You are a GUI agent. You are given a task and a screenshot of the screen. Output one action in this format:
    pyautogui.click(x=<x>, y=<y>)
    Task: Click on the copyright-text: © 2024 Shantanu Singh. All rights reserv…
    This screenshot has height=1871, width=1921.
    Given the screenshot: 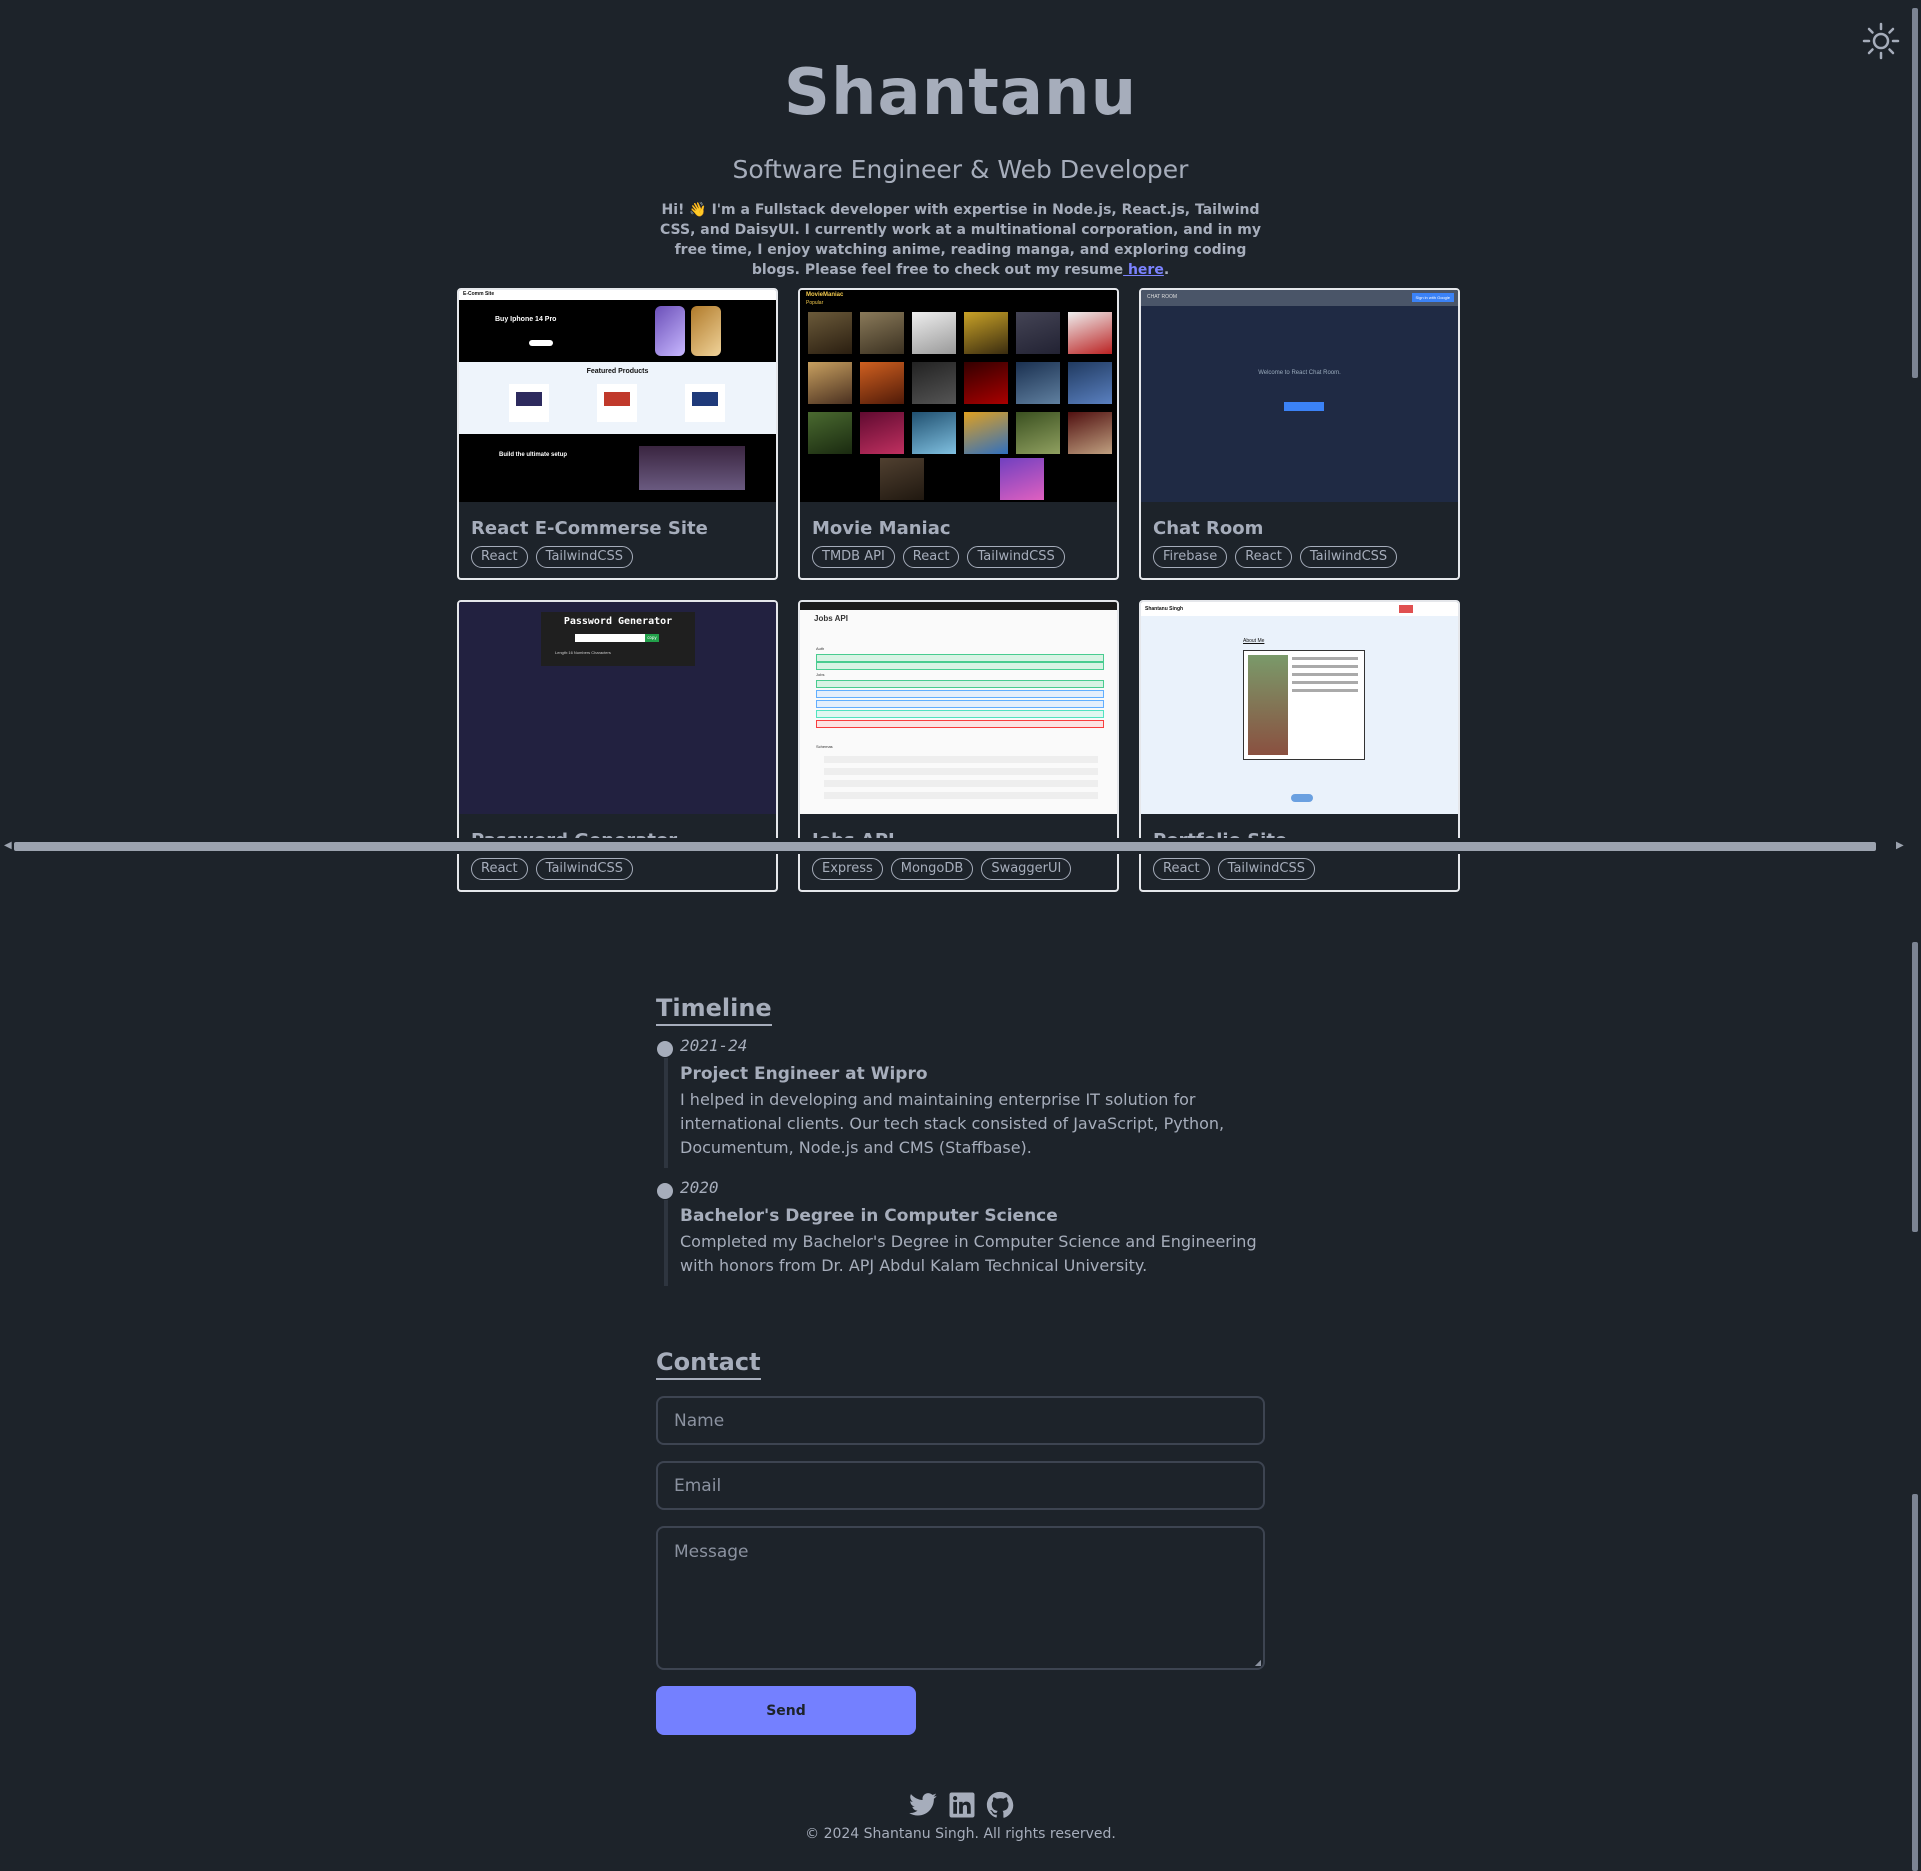 What is the action you would take?
    pyautogui.click(x=960, y=1834)
    